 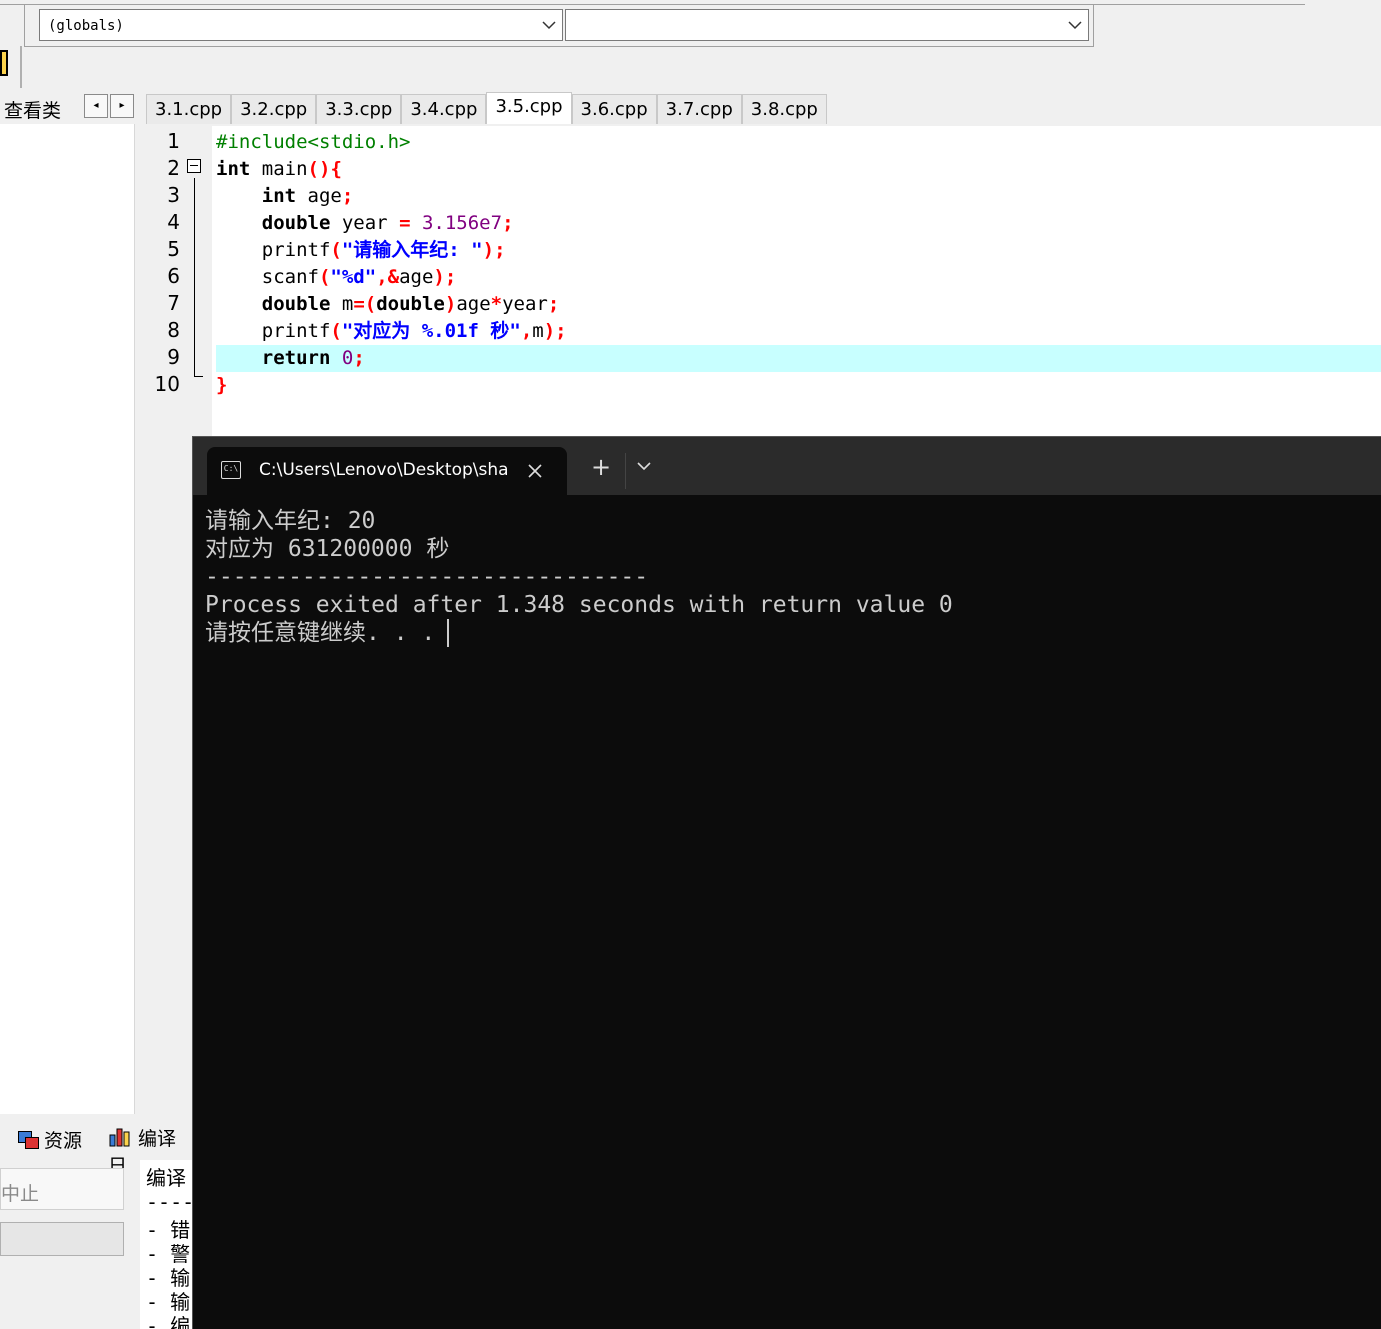 I want to click on editor-tab: 3.4.cpp, so click(x=444, y=109).